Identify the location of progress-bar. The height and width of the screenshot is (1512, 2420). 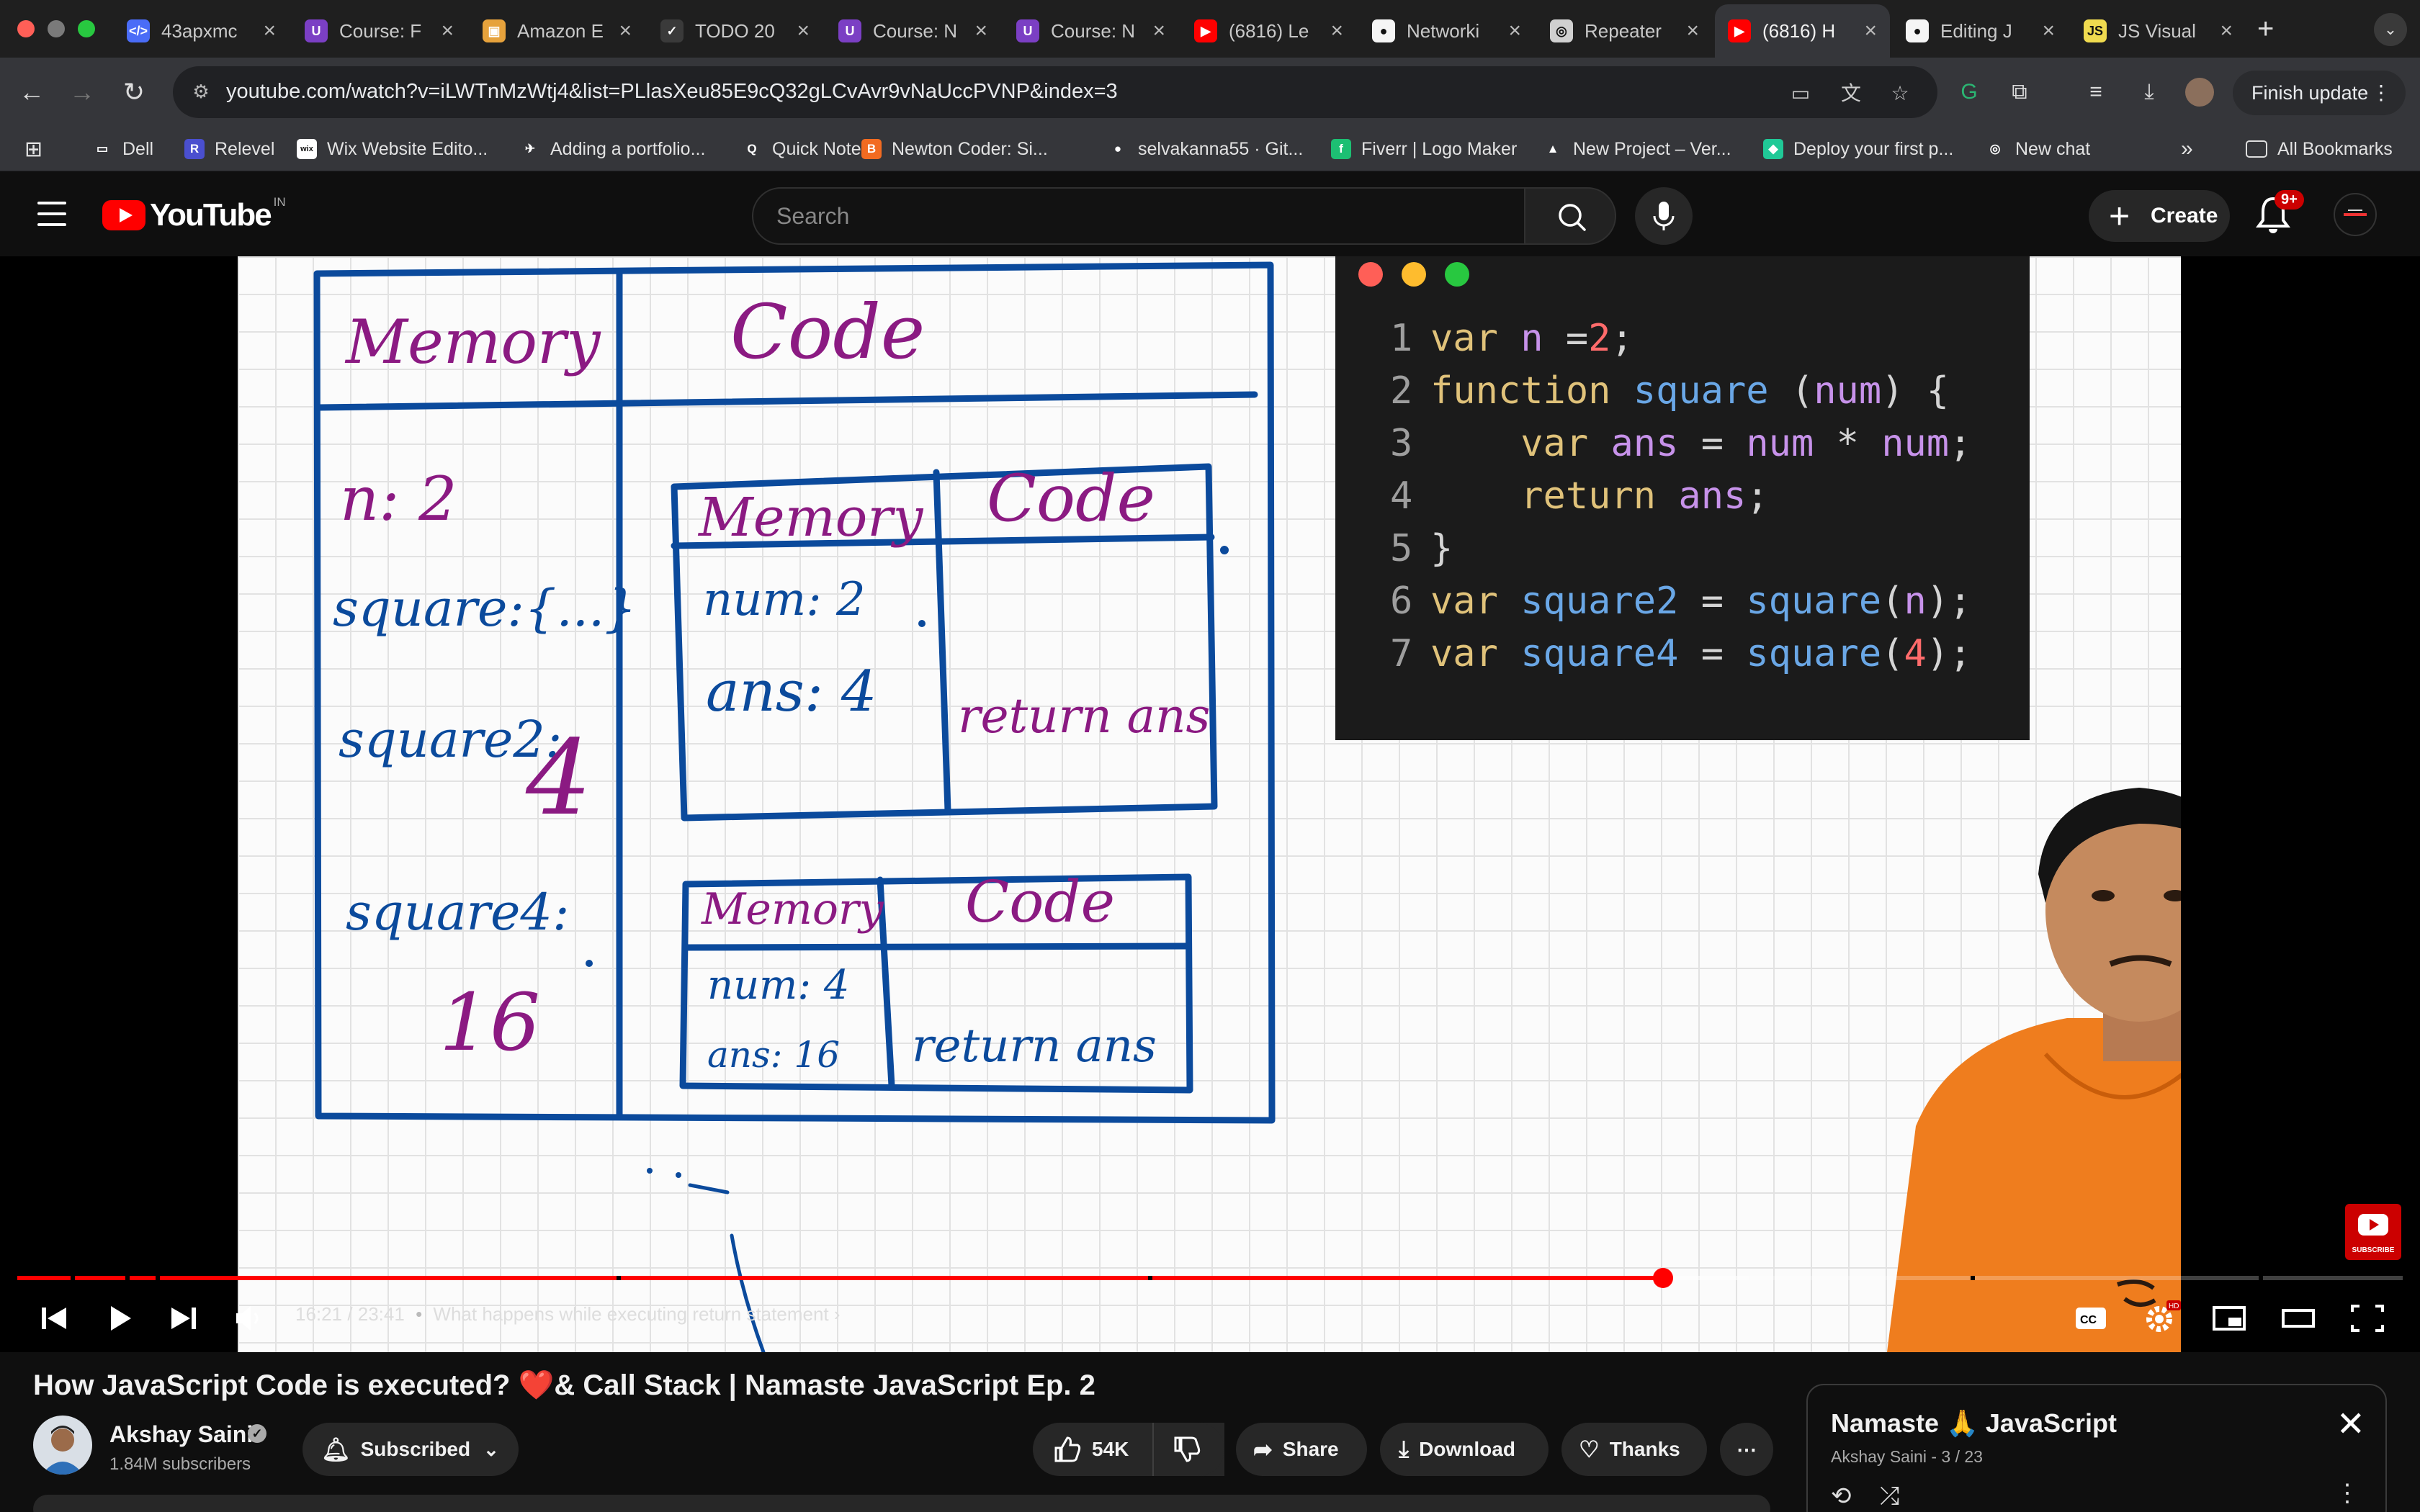
(1210, 1278).